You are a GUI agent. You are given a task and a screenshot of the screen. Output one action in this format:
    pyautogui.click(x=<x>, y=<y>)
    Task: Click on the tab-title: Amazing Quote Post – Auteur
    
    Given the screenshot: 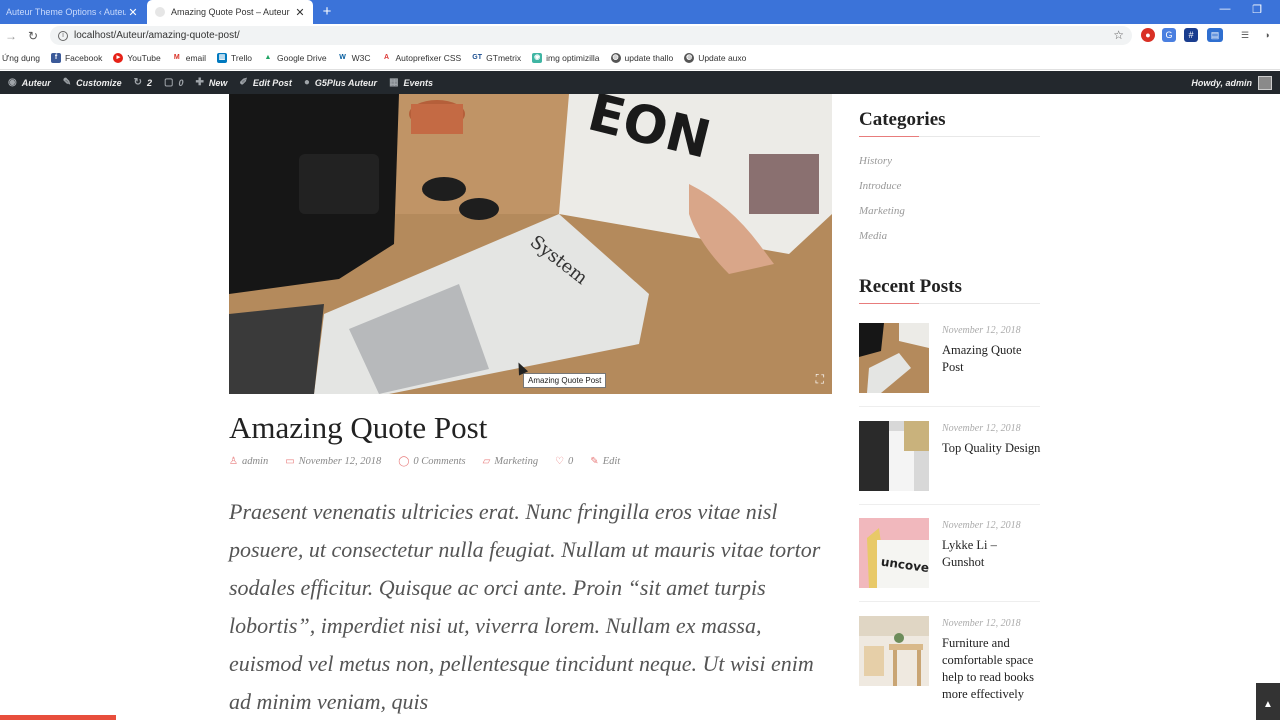 What is the action you would take?
    pyautogui.click(x=230, y=12)
    